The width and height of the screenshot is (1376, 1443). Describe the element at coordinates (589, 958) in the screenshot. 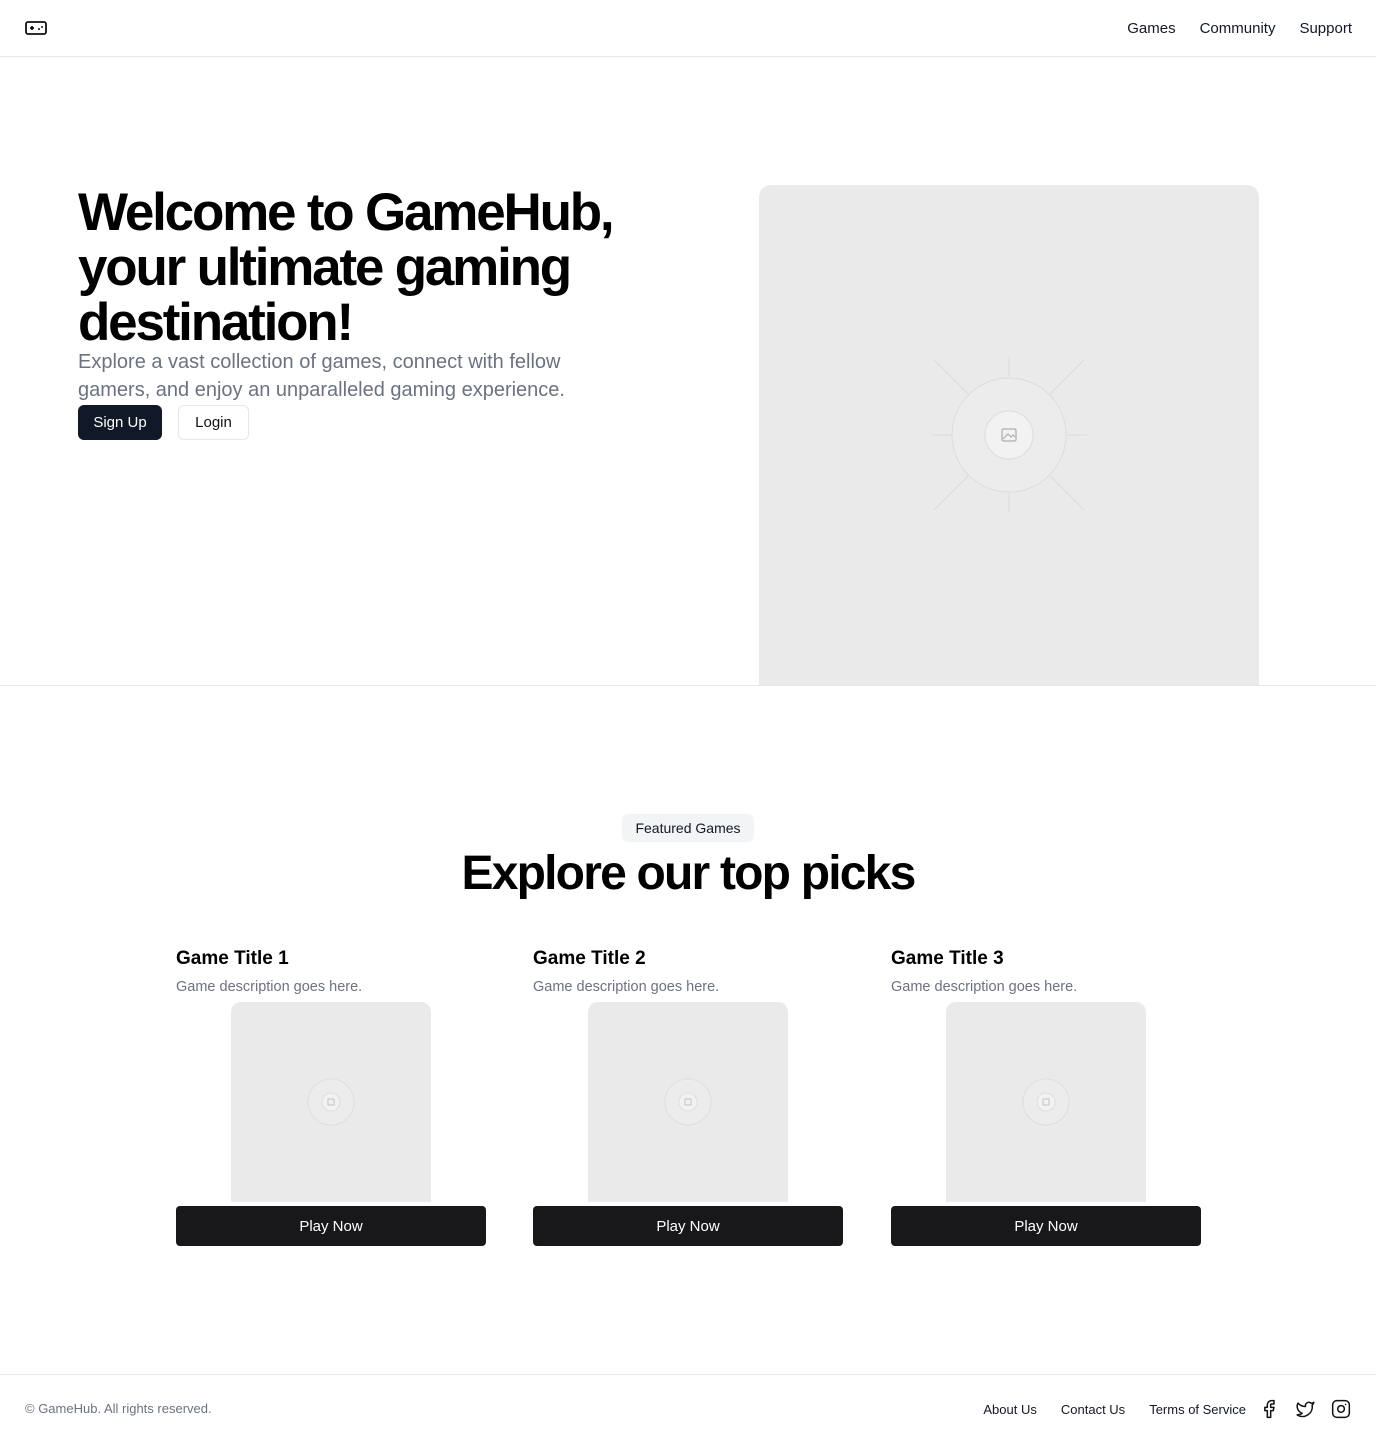

I see `game-card-title: Game Title 2` at that location.